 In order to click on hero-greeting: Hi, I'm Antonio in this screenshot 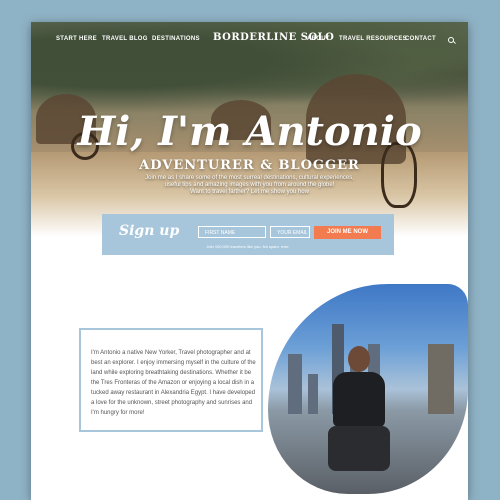, I will do `click(249, 131)`.